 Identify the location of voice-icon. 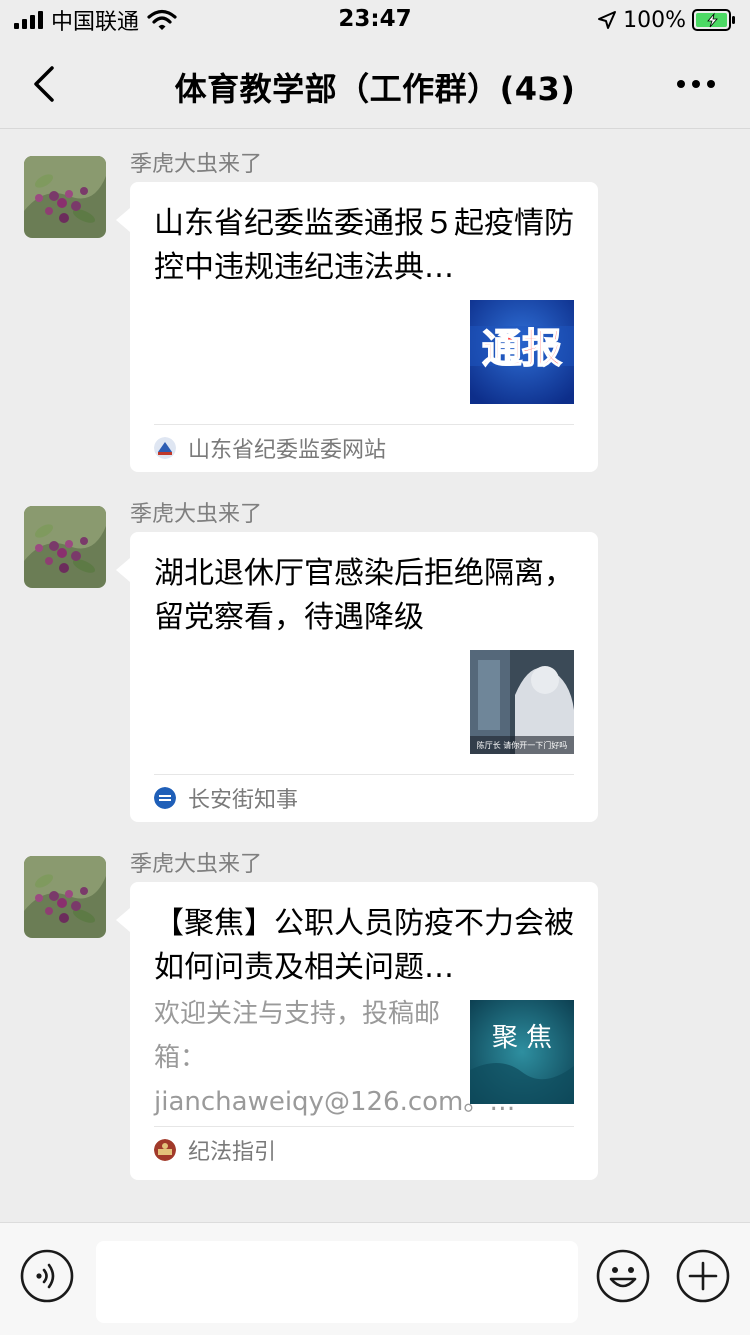
(47, 1276).